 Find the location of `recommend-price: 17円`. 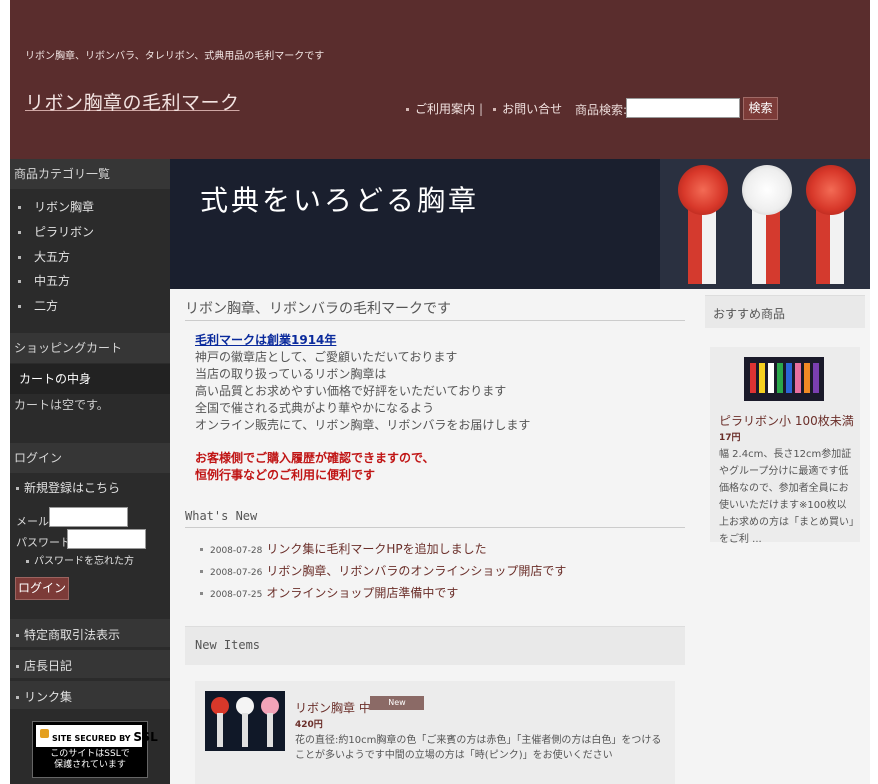

recommend-price: 17円 is located at coordinates (730, 438).